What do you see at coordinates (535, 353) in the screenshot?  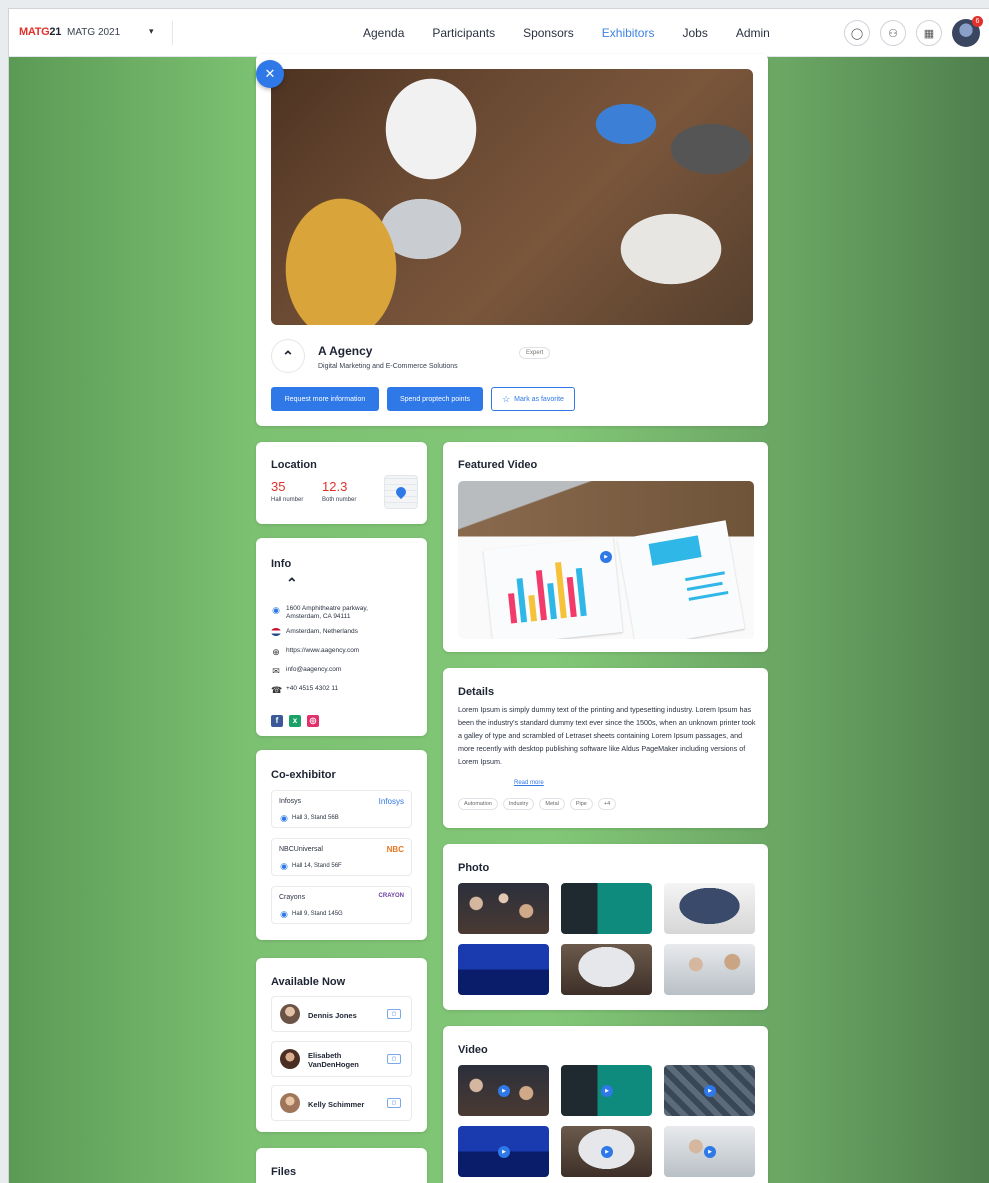 I see `expert-badge: Expert` at bounding box center [535, 353].